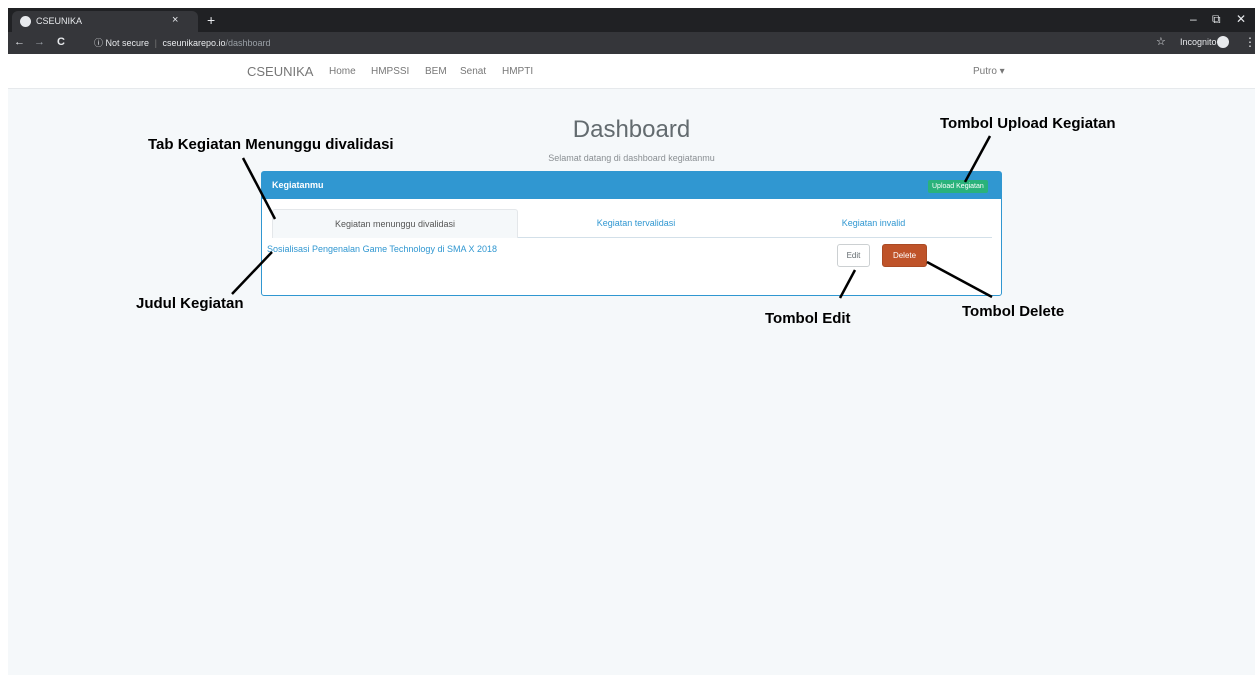  What do you see at coordinates (959, 279) in the screenshot?
I see `arrow-delete` at bounding box center [959, 279].